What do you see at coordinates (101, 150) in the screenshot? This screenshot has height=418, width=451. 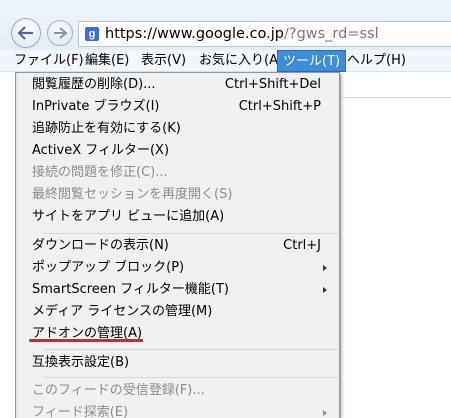 I see `menu-item-label: ActiveX フィルター(X)` at bounding box center [101, 150].